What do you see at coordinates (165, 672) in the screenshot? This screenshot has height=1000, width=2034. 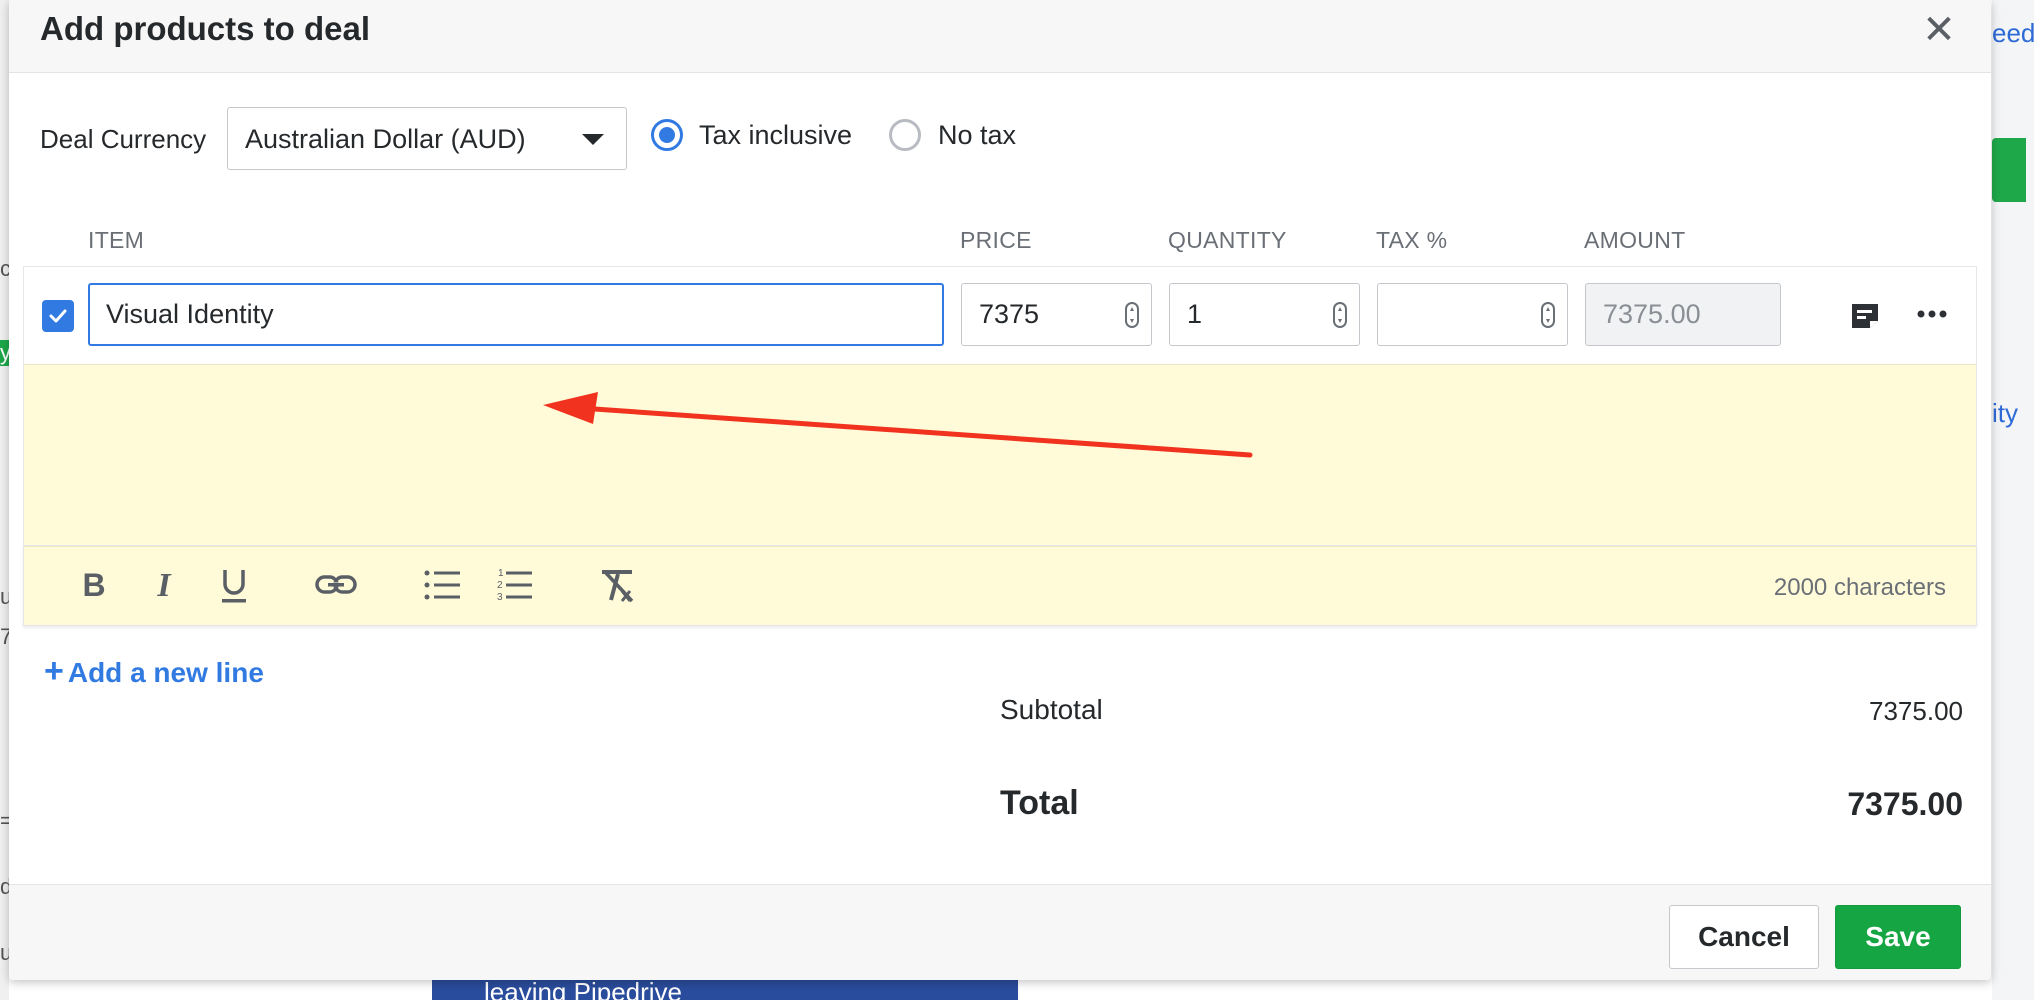 I see `add-new-line-label: Add a new line` at bounding box center [165, 672].